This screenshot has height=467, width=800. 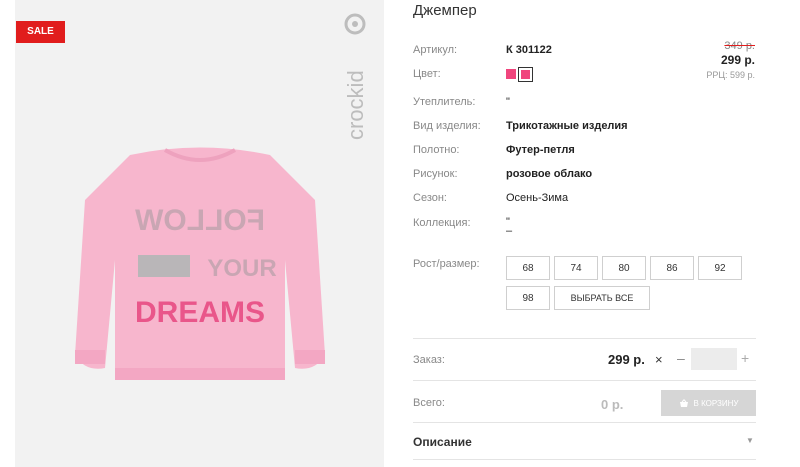 What do you see at coordinates (446, 264) in the screenshot?
I see `size-label: Рост/размер:` at bounding box center [446, 264].